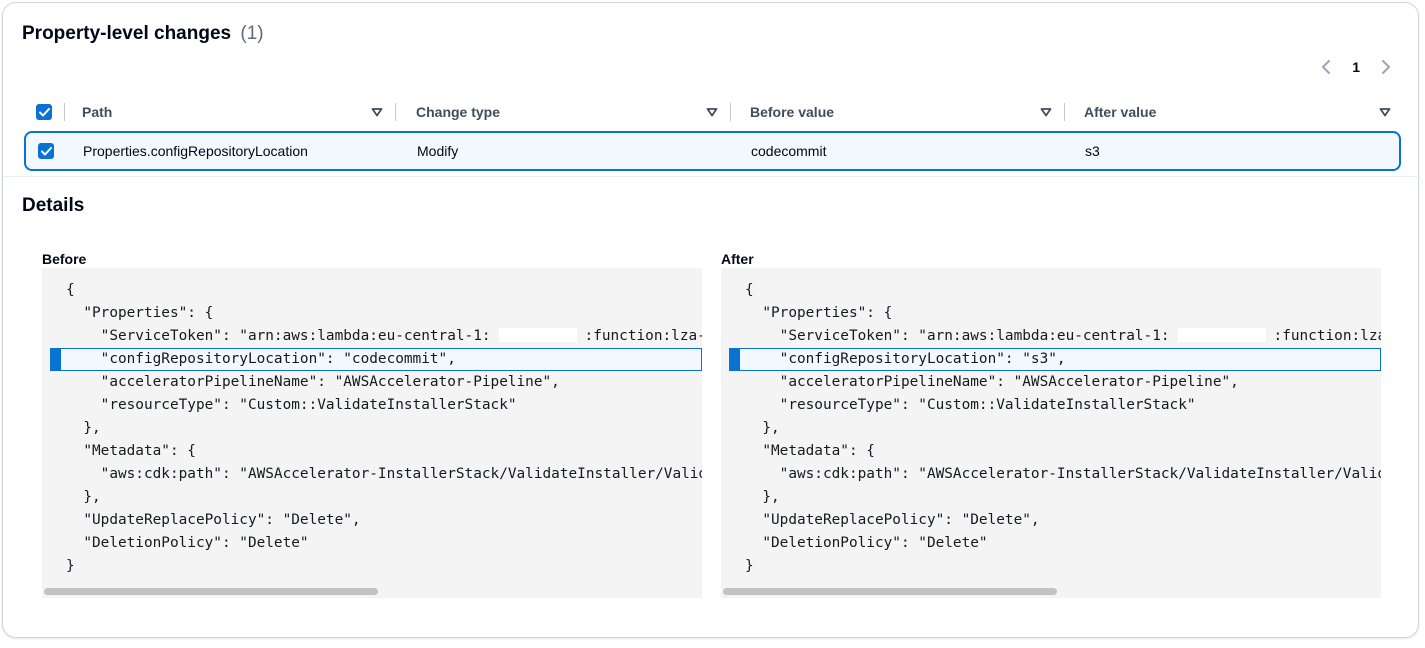  What do you see at coordinates (789, 151) in the screenshot?
I see `cell-before-value: codecommit` at bounding box center [789, 151].